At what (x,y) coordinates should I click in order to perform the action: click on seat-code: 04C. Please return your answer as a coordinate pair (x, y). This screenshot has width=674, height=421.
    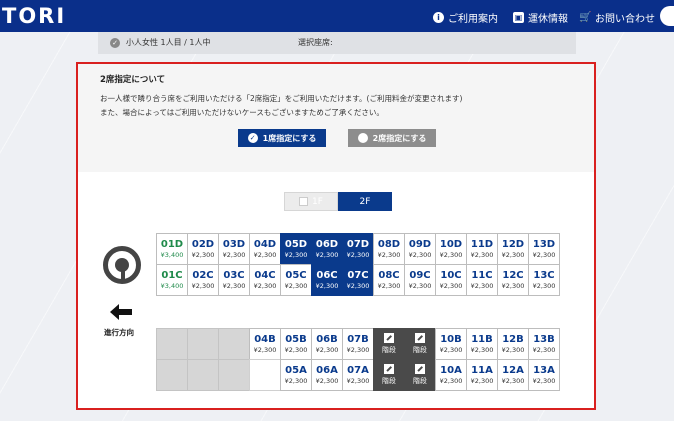
    Looking at the image, I should click on (265, 275).